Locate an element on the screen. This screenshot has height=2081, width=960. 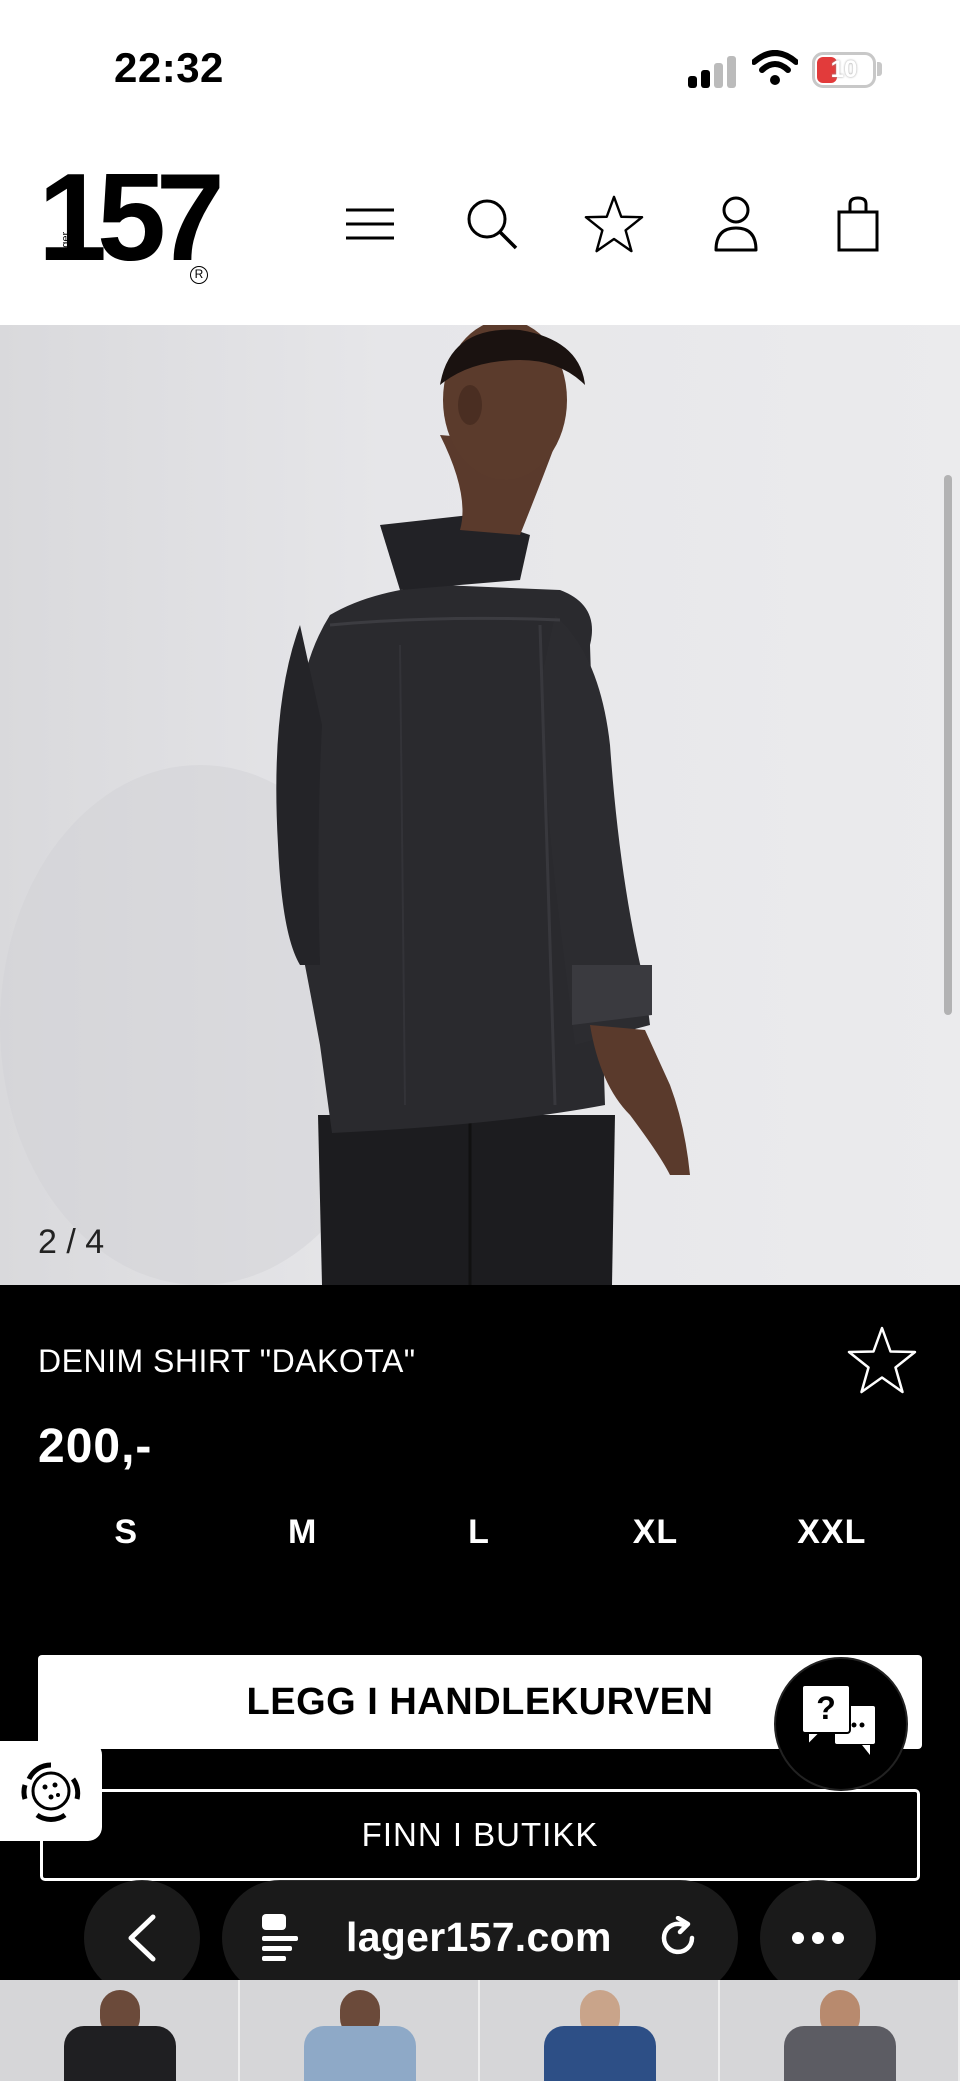
more-dots-icon is located at coordinates (818, 1938).